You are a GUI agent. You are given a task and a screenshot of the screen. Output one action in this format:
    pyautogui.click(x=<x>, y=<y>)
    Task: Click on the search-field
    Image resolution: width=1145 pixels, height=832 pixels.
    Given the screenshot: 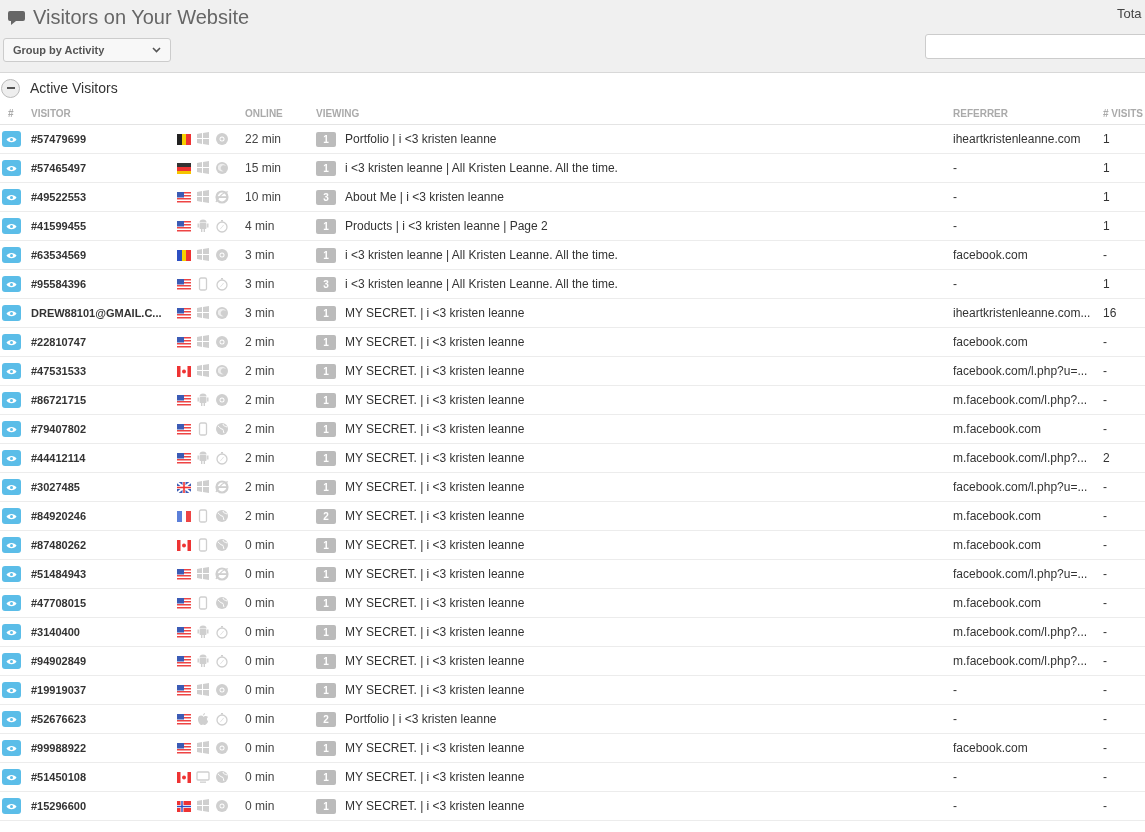 What is the action you would take?
    pyautogui.click(x=1035, y=46)
    